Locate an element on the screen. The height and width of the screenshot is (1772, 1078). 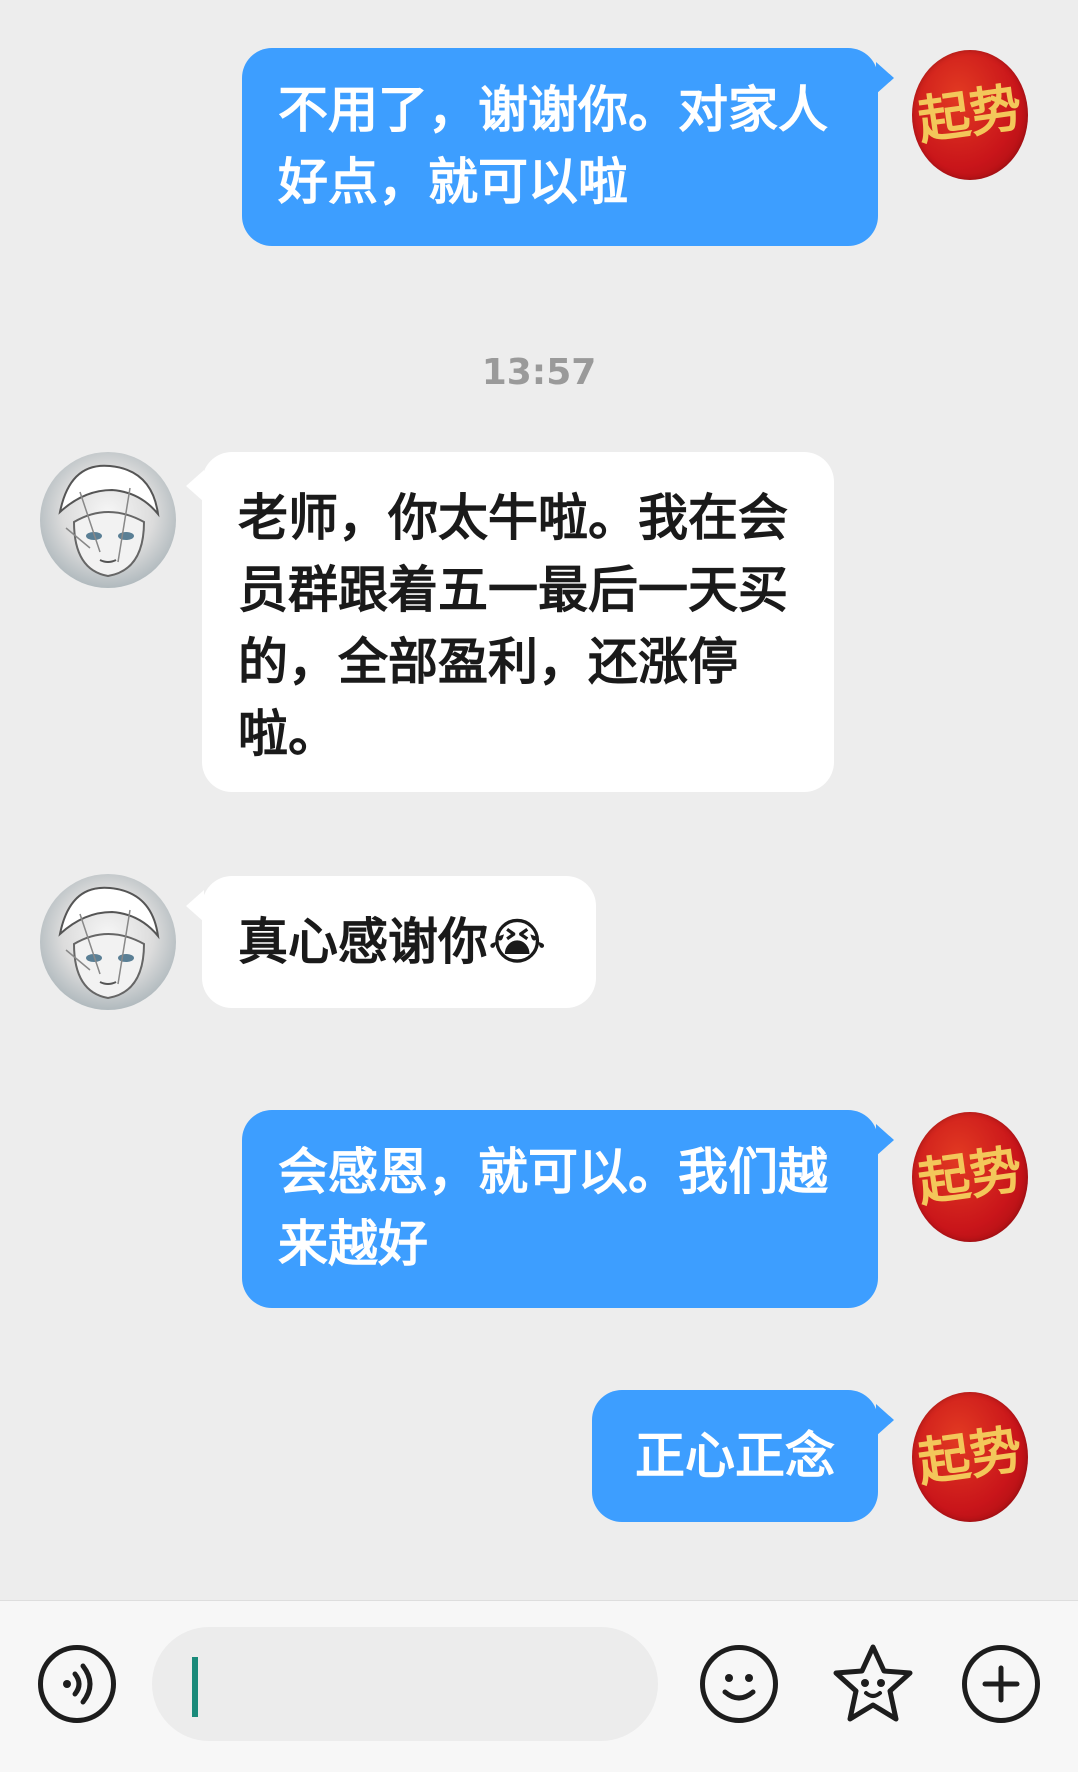
input-bar is located at coordinates (539, 1686).